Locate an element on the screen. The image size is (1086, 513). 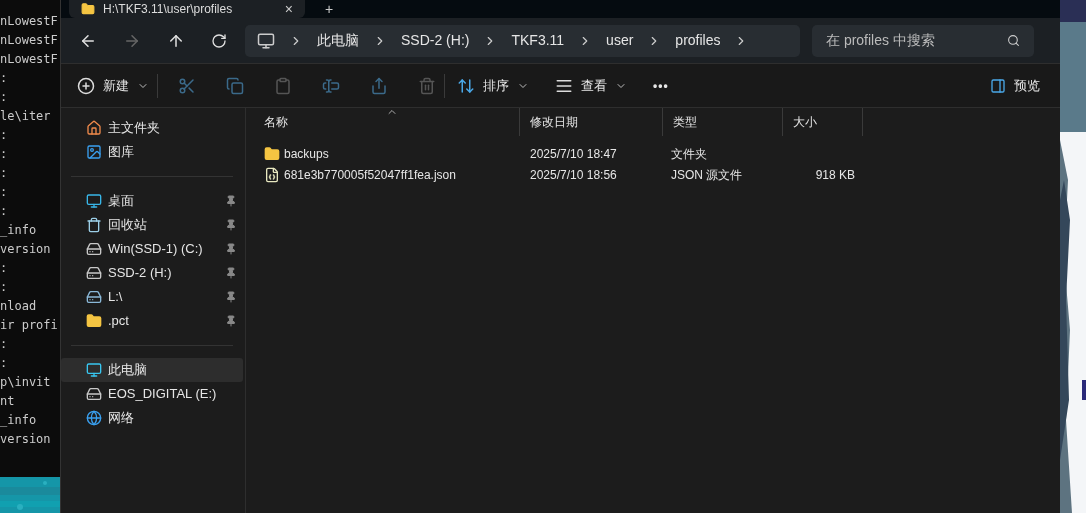
table-cell-text: 918 KB is located at coordinates (834, 175).